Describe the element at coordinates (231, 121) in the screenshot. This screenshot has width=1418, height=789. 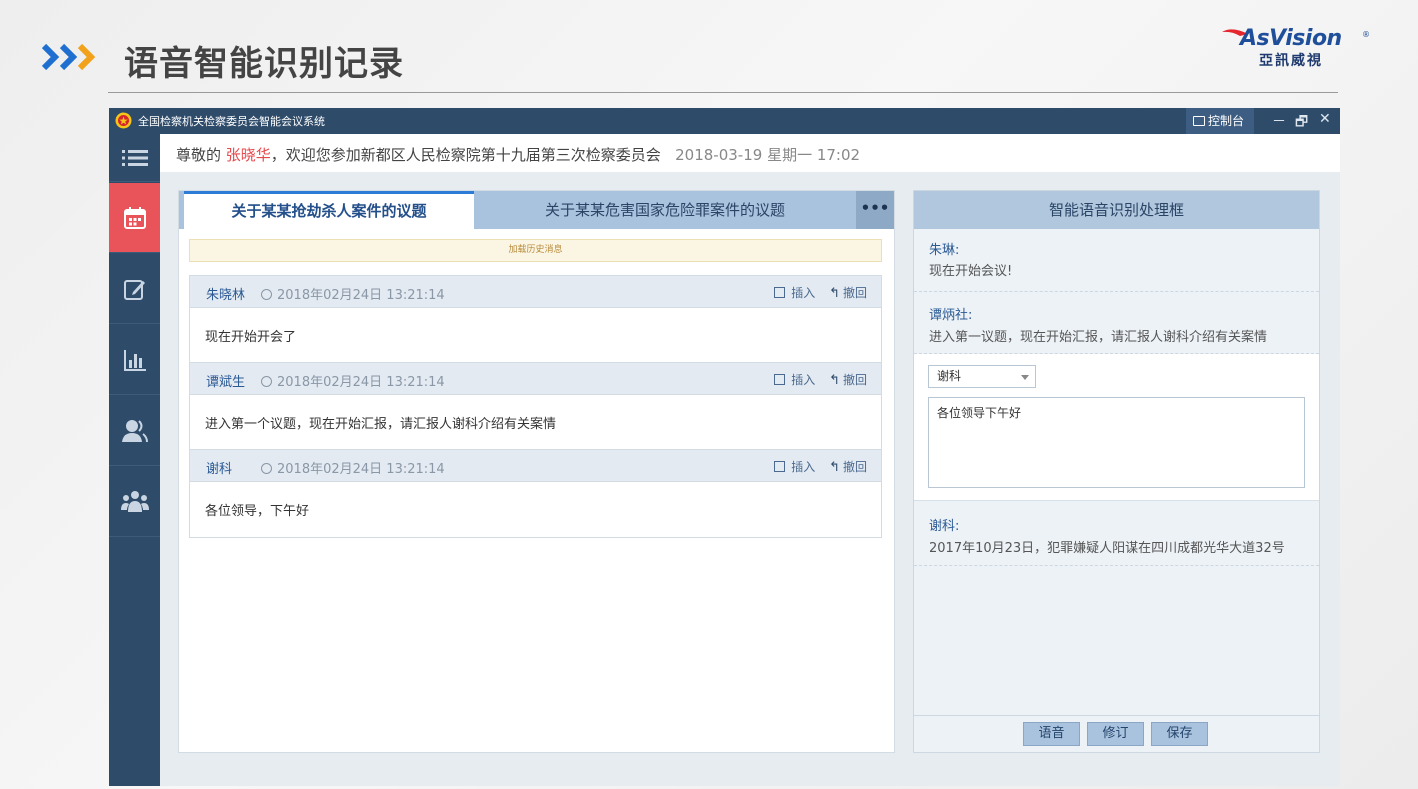
I see `app-title: 全国检察机关检察委员会智能会议系统` at that location.